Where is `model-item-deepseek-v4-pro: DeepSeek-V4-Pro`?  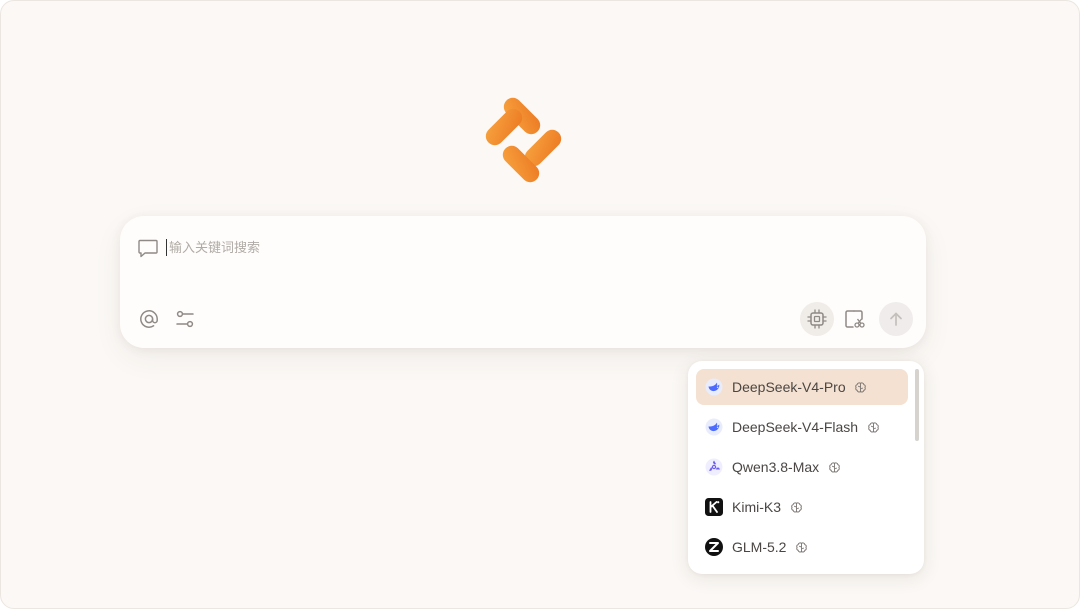 model-item-deepseek-v4-pro: DeepSeek-V4-Pro is located at coordinates (802, 387).